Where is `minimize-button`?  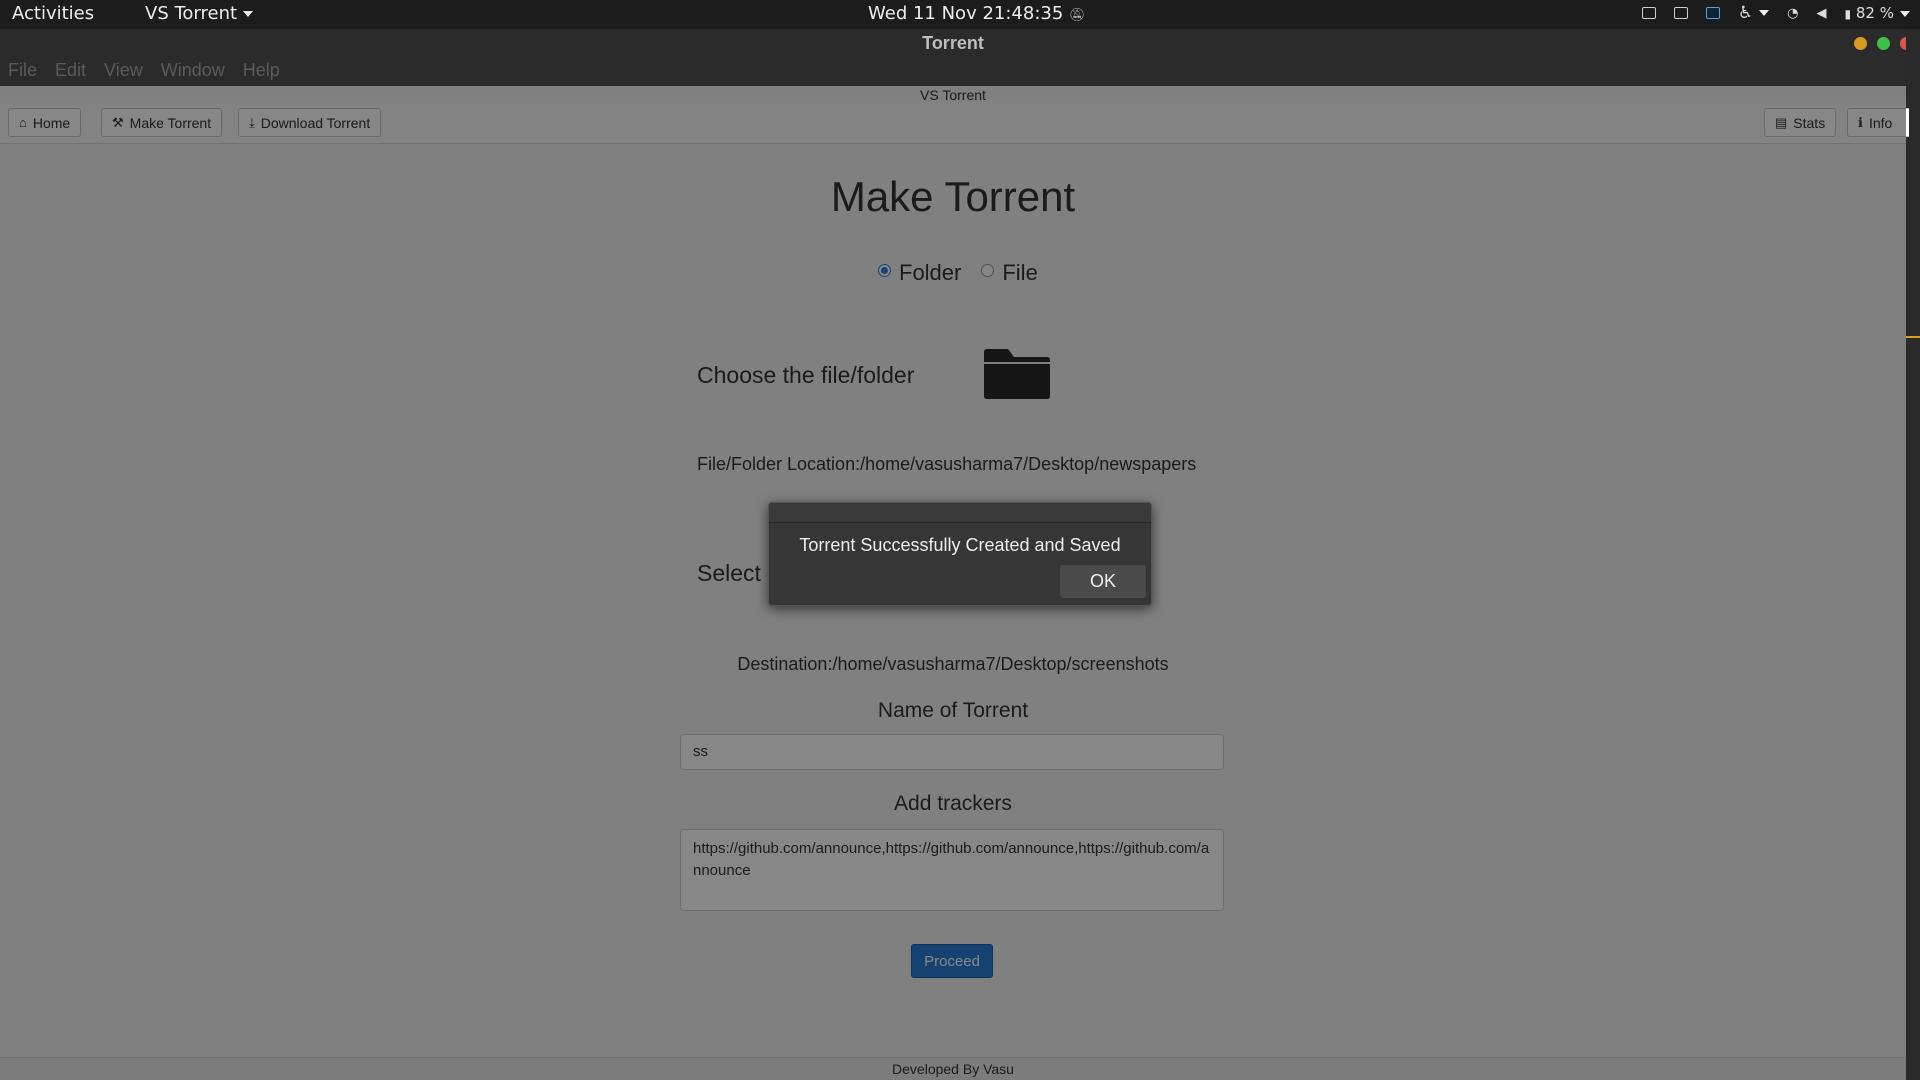
minimize-button is located at coordinates (1860, 43).